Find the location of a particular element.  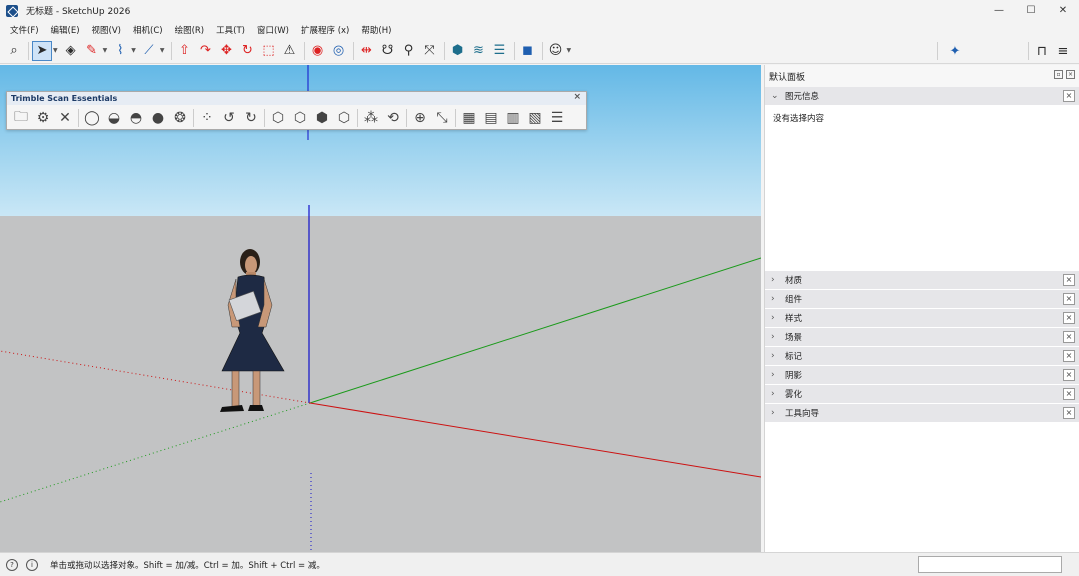

drop-outline-icon: ◯ is located at coordinates (92, 118).